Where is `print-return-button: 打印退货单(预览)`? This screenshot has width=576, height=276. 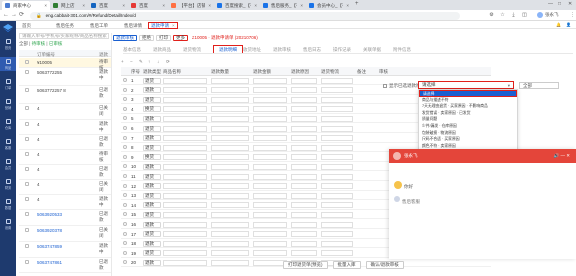 print-return-button: 打印退货单(预览) is located at coordinates (305, 265).